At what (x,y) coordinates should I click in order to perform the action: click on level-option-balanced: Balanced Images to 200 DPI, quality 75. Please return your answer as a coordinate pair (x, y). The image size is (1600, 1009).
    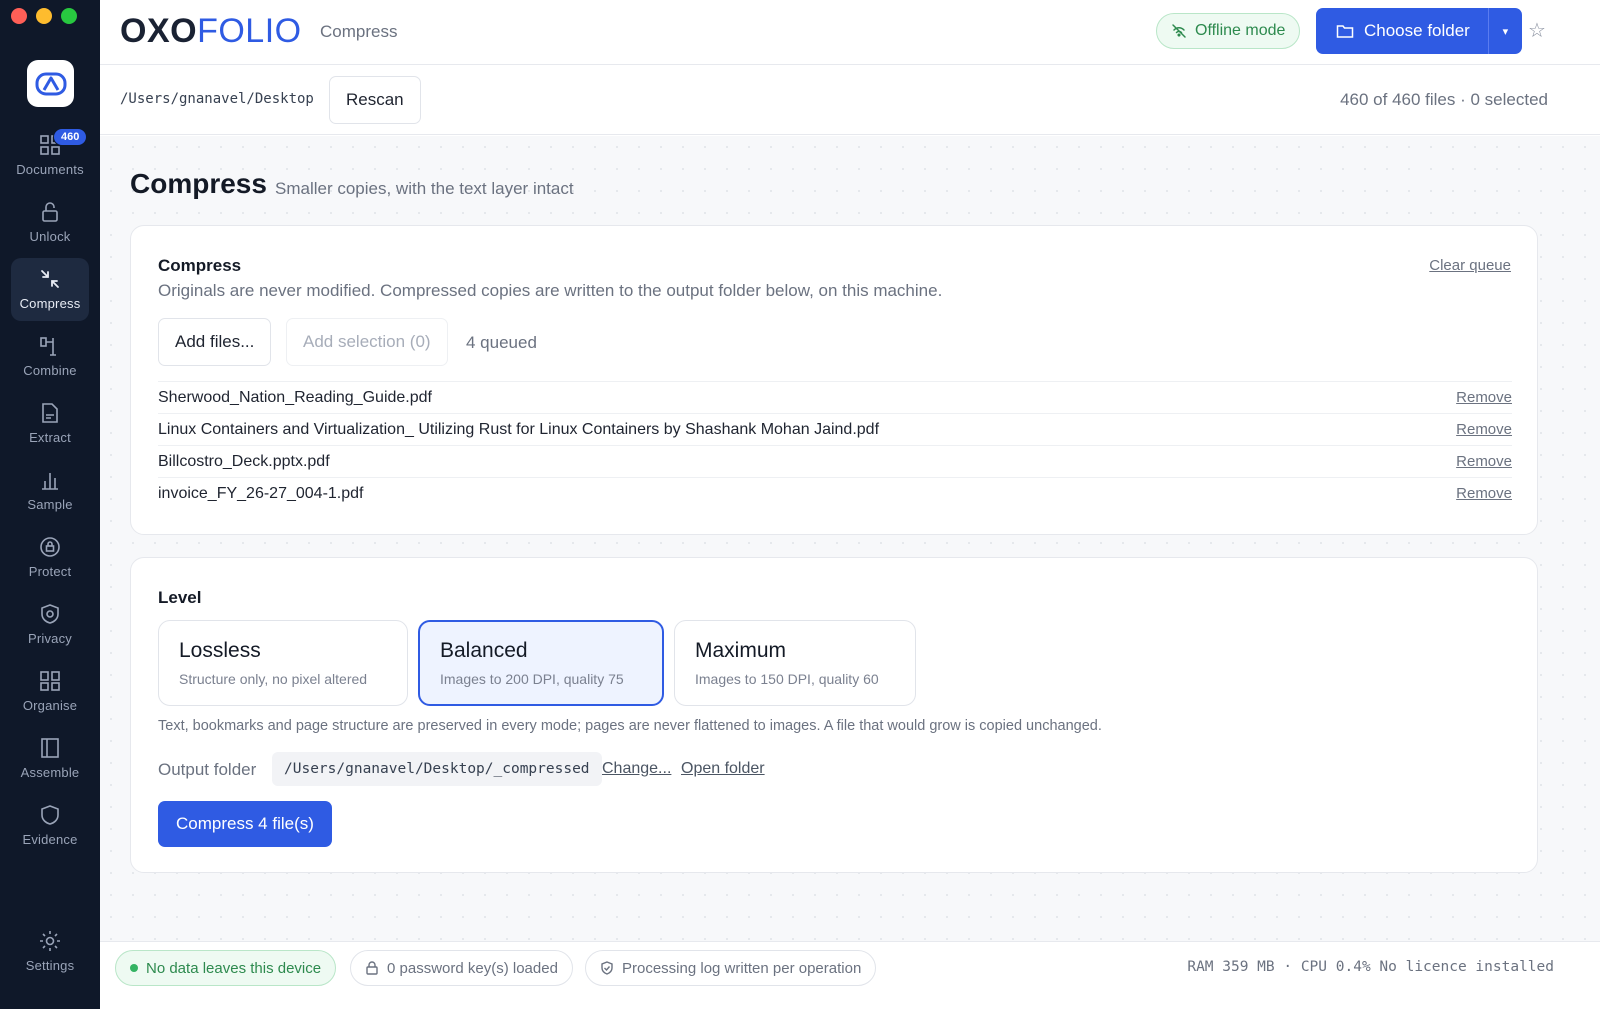
    Looking at the image, I should click on (541, 663).